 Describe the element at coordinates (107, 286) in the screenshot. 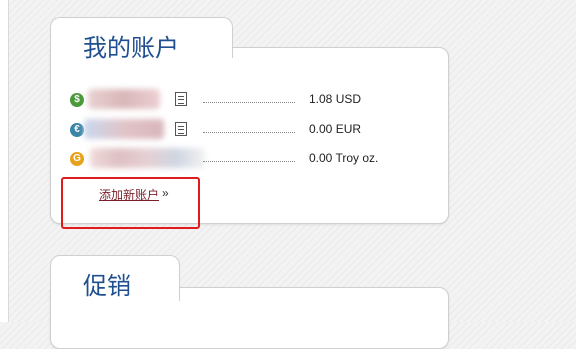

I see `promo-panel-title: 促销` at that location.